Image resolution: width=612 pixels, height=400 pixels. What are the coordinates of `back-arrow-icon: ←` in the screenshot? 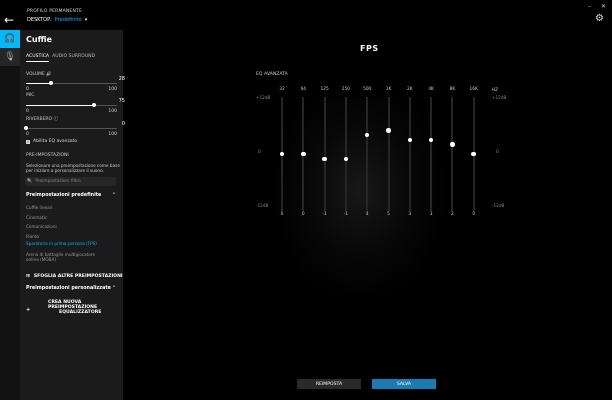 It's located at (11, 20).